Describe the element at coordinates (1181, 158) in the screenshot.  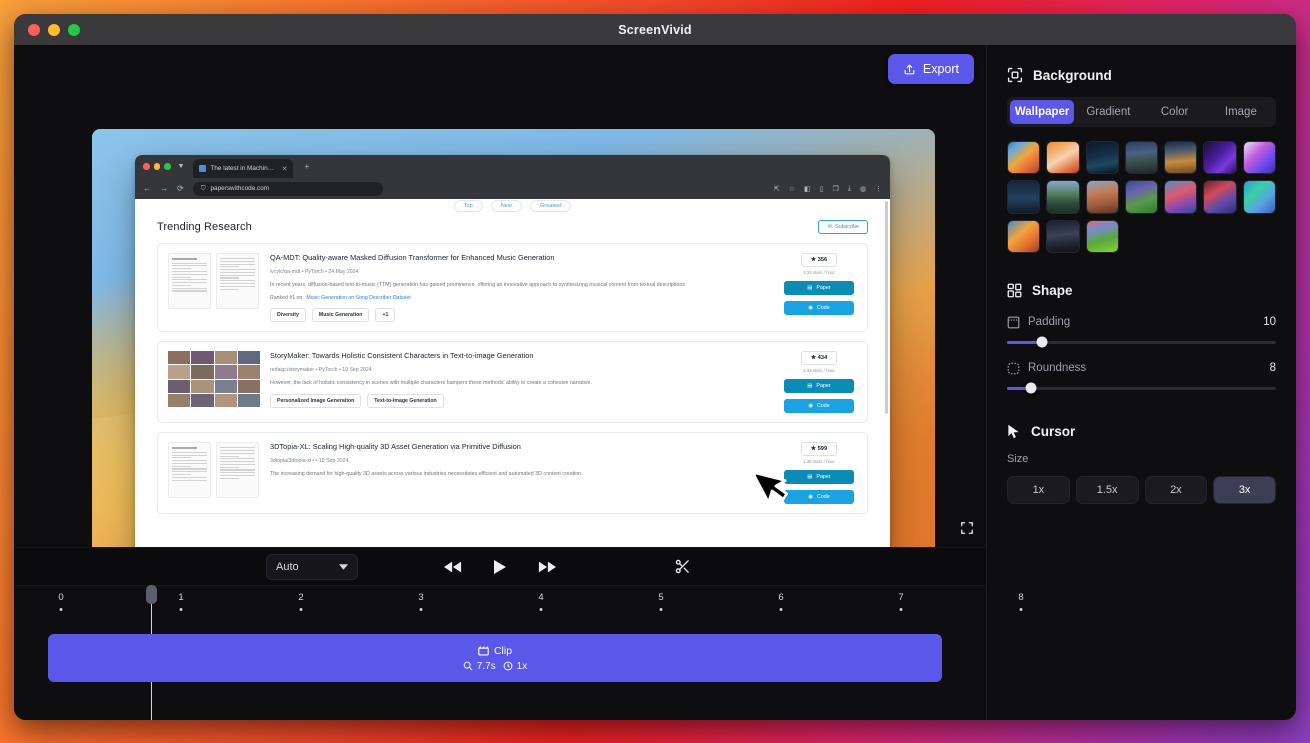
I see `wallpaper-thumb-mojave-dune` at that location.